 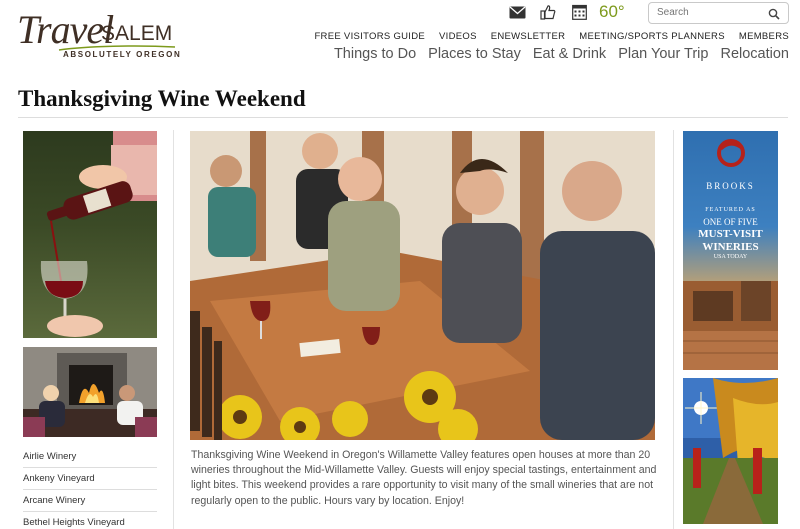 What do you see at coordinates (754, 54) in the screenshot?
I see `nav-relocation: Relocation` at bounding box center [754, 54].